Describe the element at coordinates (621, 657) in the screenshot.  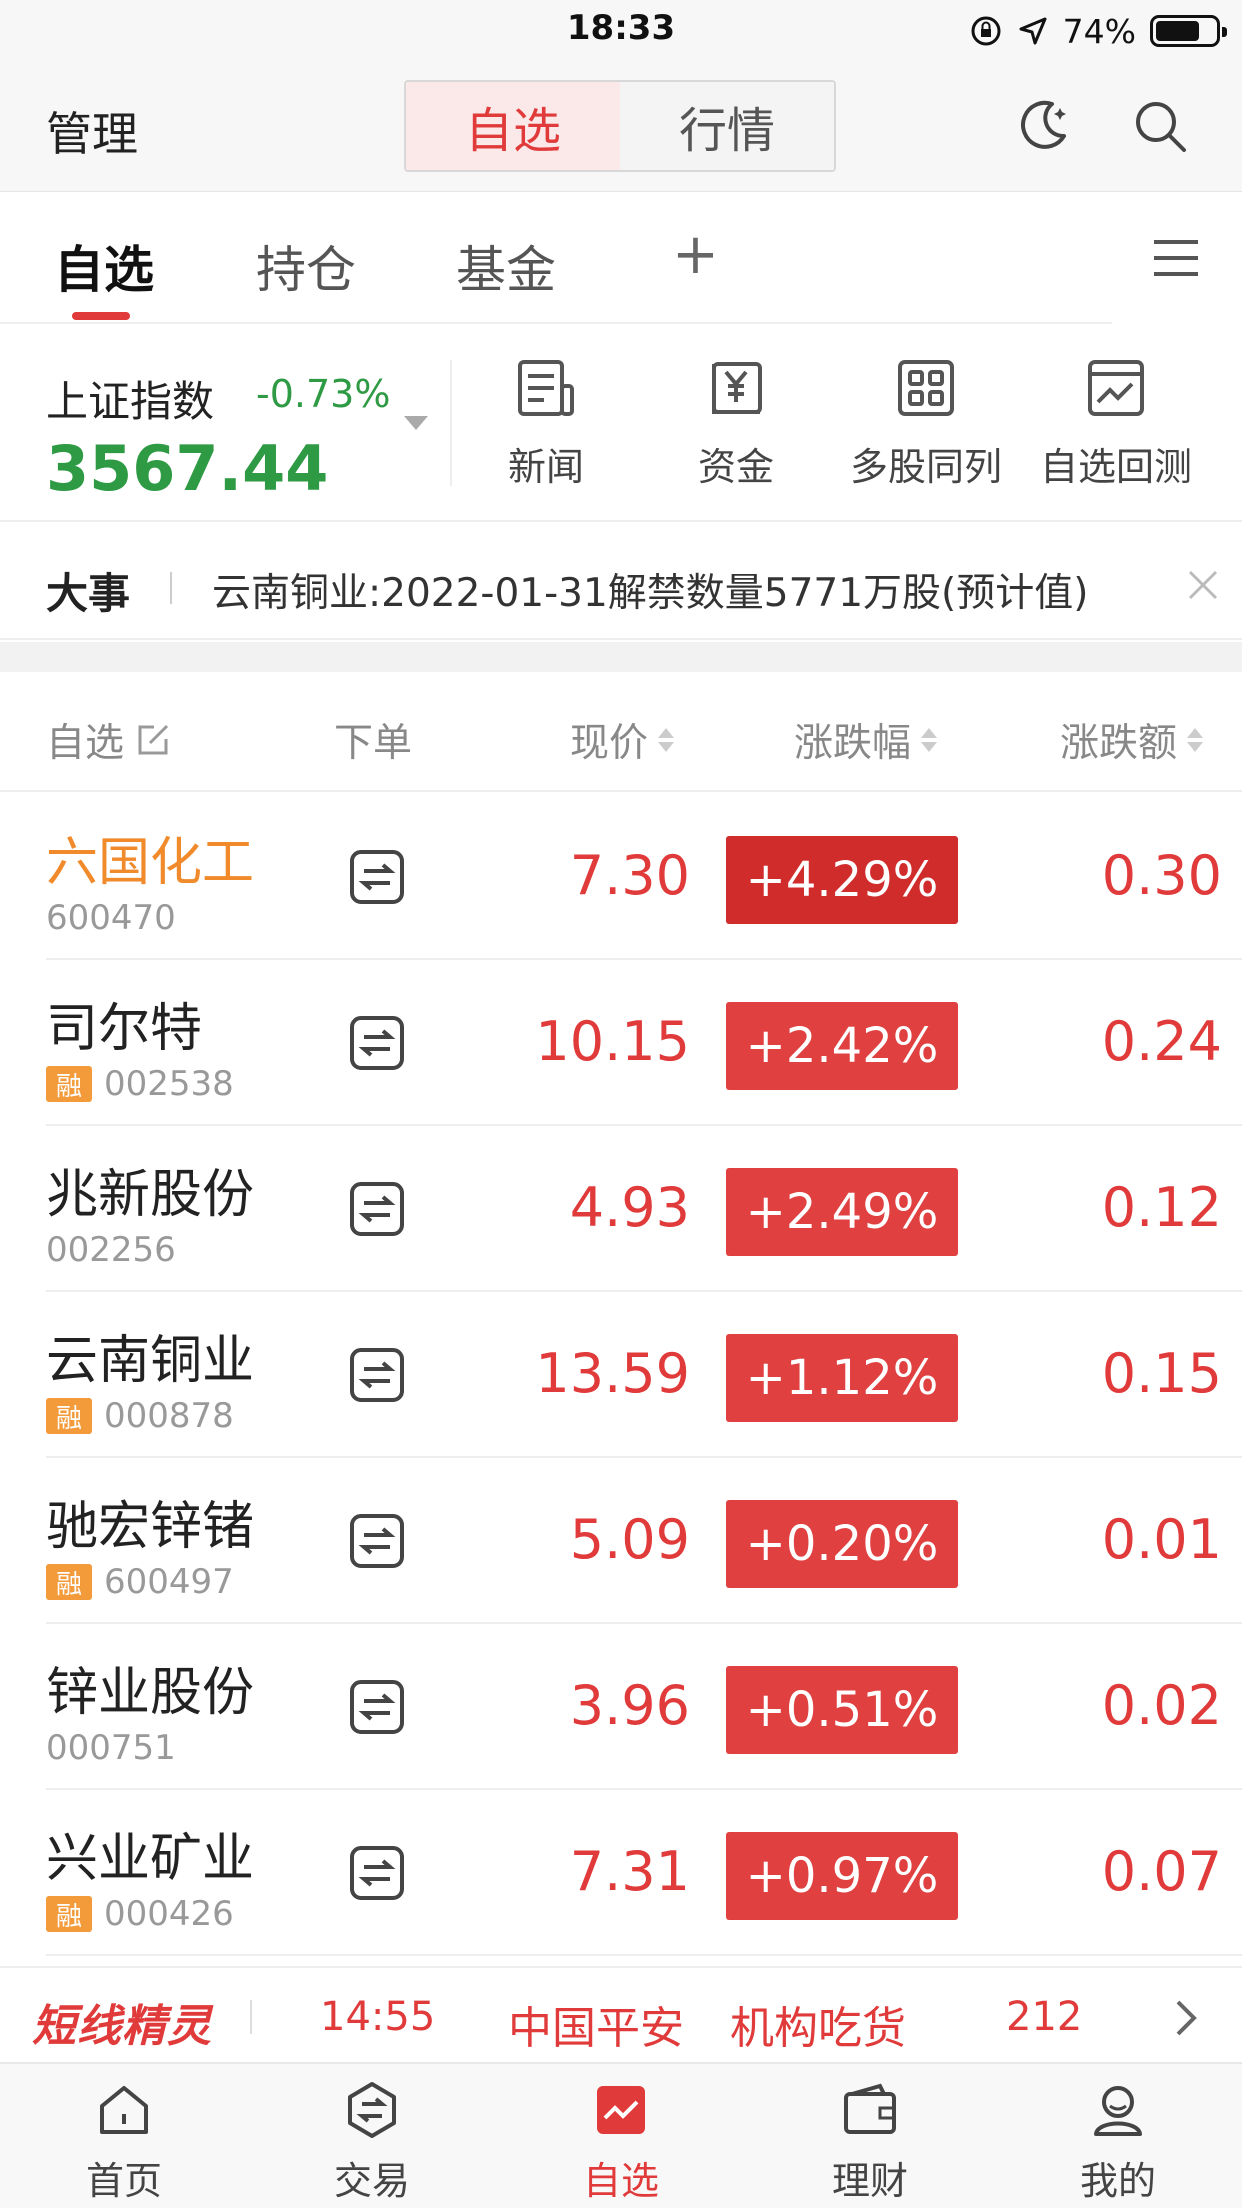
I see `section-gap` at that location.